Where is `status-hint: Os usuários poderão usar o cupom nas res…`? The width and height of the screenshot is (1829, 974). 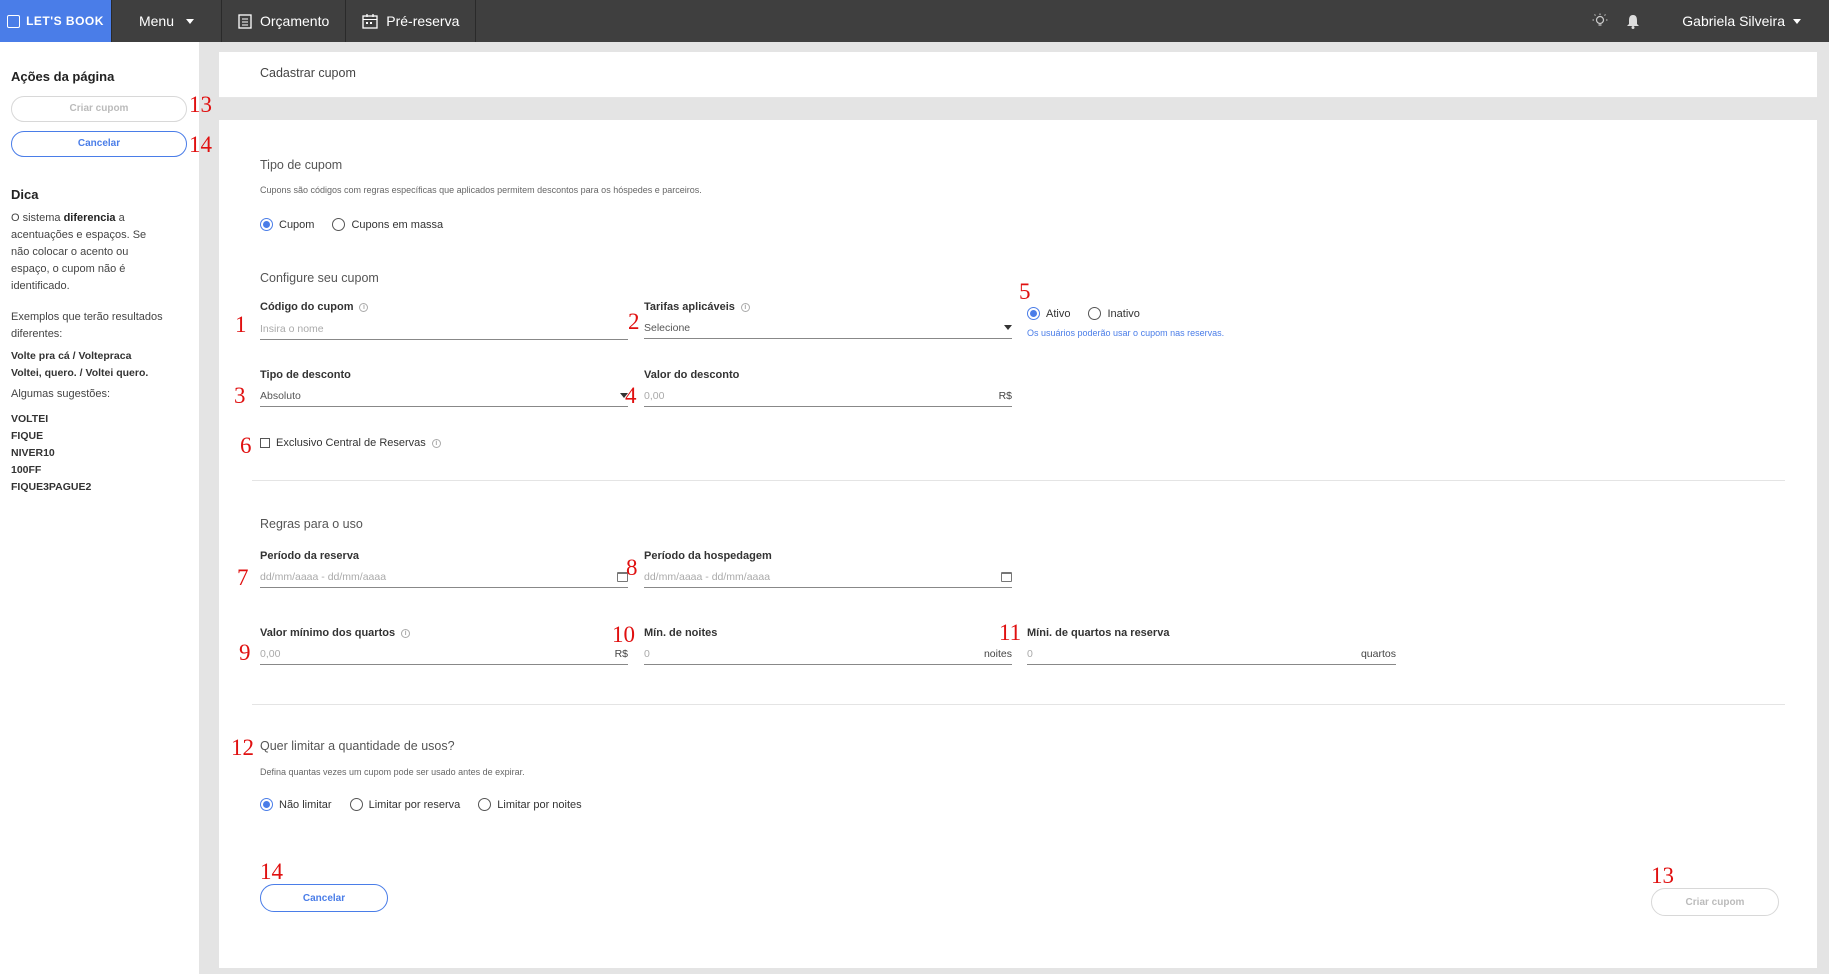
status-hint: Os usuários poderão usar o cupom nas res… is located at coordinates (1126, 333).